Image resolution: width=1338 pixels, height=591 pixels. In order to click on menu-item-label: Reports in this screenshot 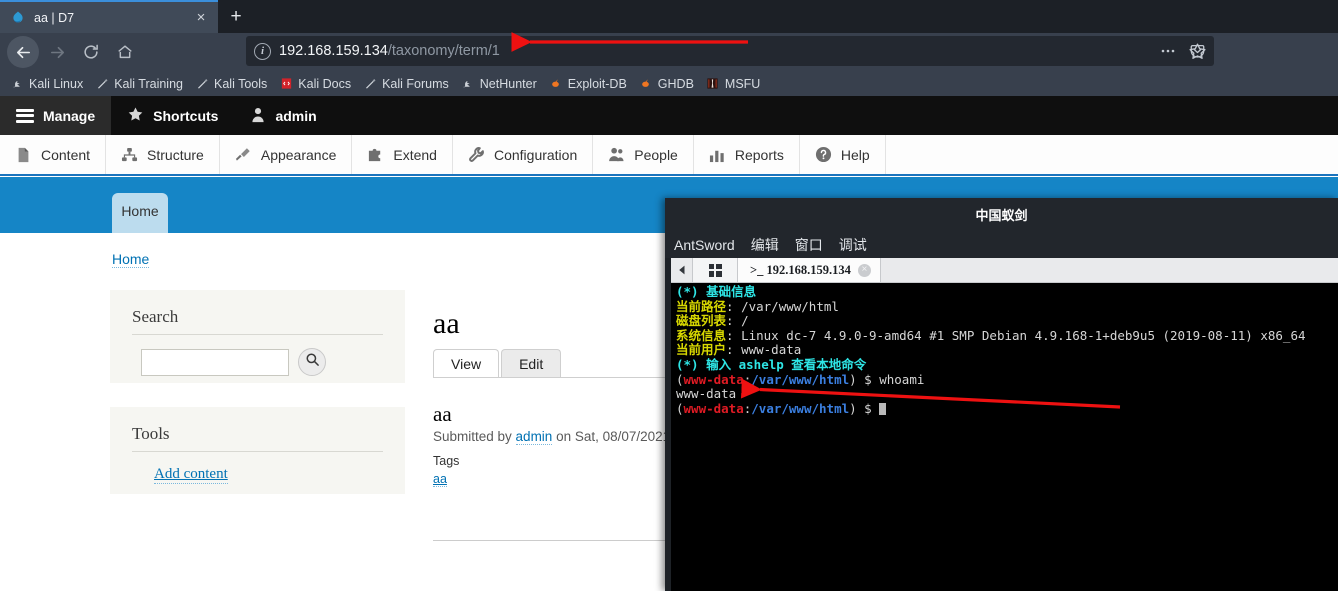, I will do `click(759, 154)`.